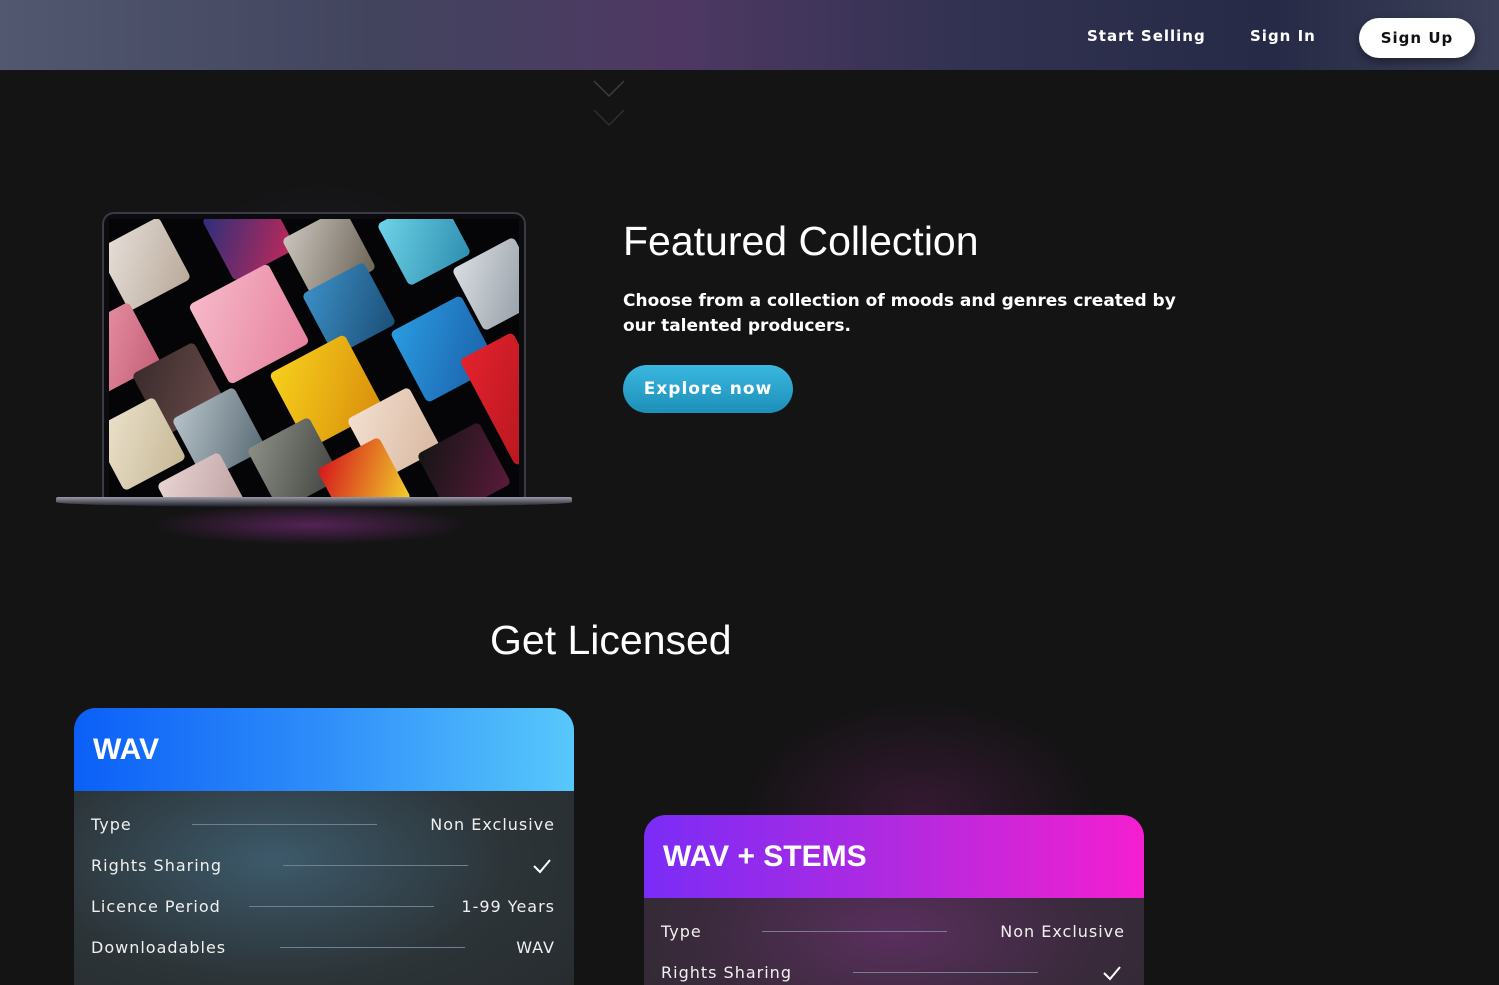 The width and height of the screenshot is (1499, 985). I want to click on top-nav-bar: Start Selling Sign In Sign Up, so click(749, 35).